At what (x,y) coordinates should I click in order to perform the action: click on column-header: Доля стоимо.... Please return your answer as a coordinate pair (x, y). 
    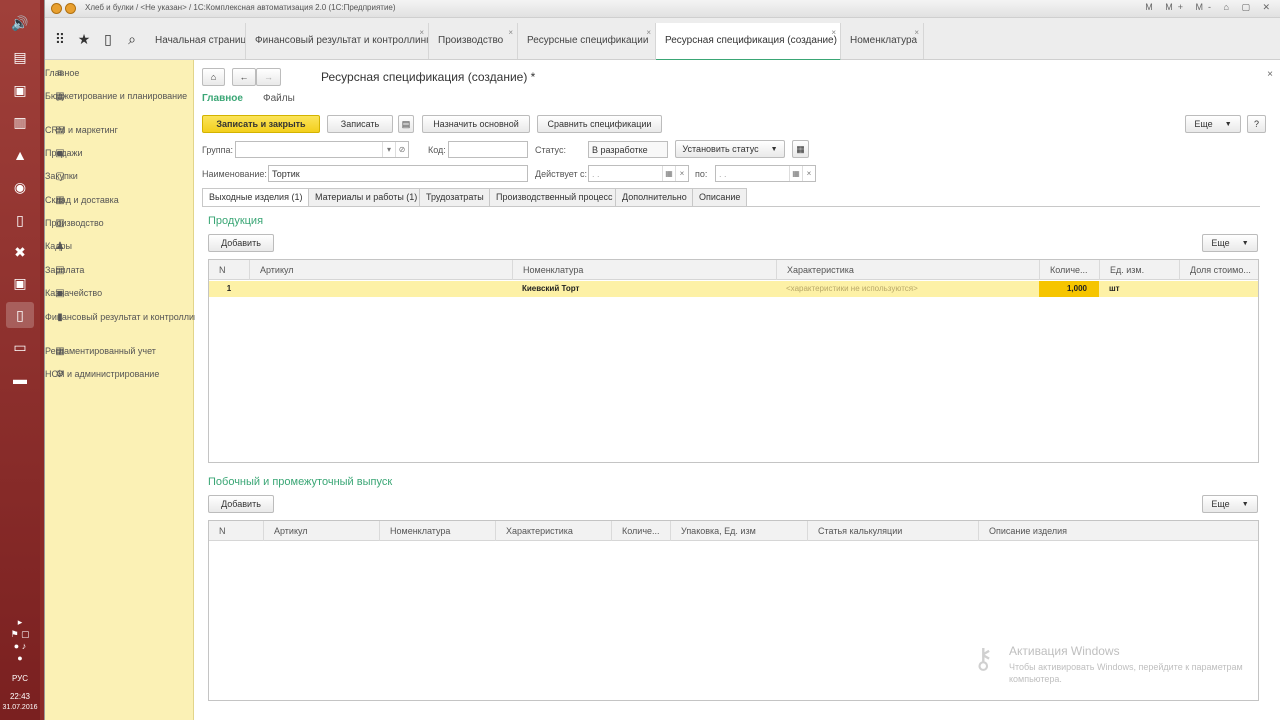
    Looking at the image, I should click on (1218, 270).